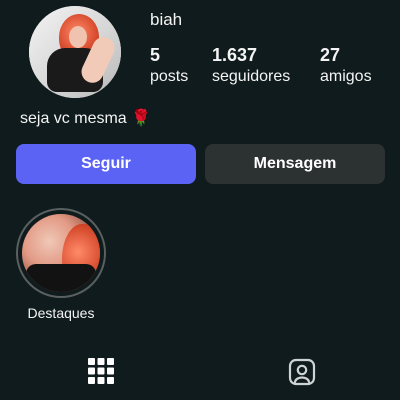 The image size is (400, 400). Describe the element at coordinates (302, 372) in the screenshot. I see `tagged-icon` at that location.